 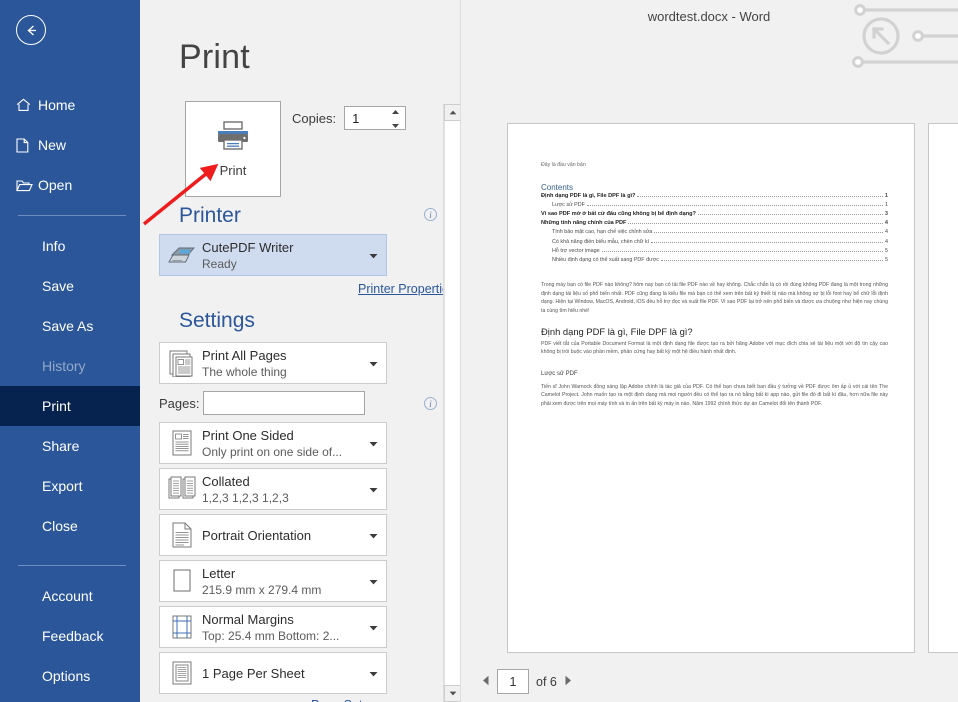 I want to click on margins-icon, so click(x=182, y=627).